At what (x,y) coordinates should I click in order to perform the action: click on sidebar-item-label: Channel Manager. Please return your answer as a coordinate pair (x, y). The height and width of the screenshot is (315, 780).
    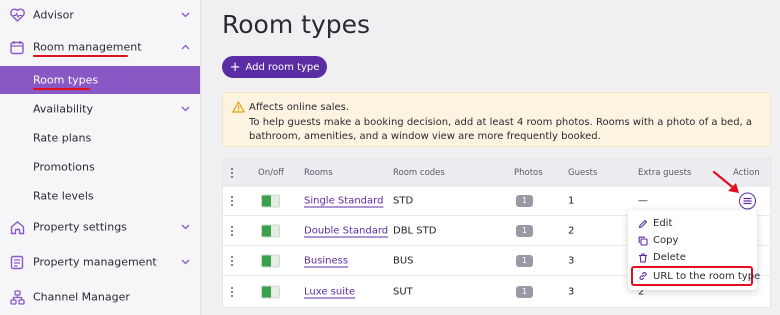
    Looking at the image, I should click on (81, 297).